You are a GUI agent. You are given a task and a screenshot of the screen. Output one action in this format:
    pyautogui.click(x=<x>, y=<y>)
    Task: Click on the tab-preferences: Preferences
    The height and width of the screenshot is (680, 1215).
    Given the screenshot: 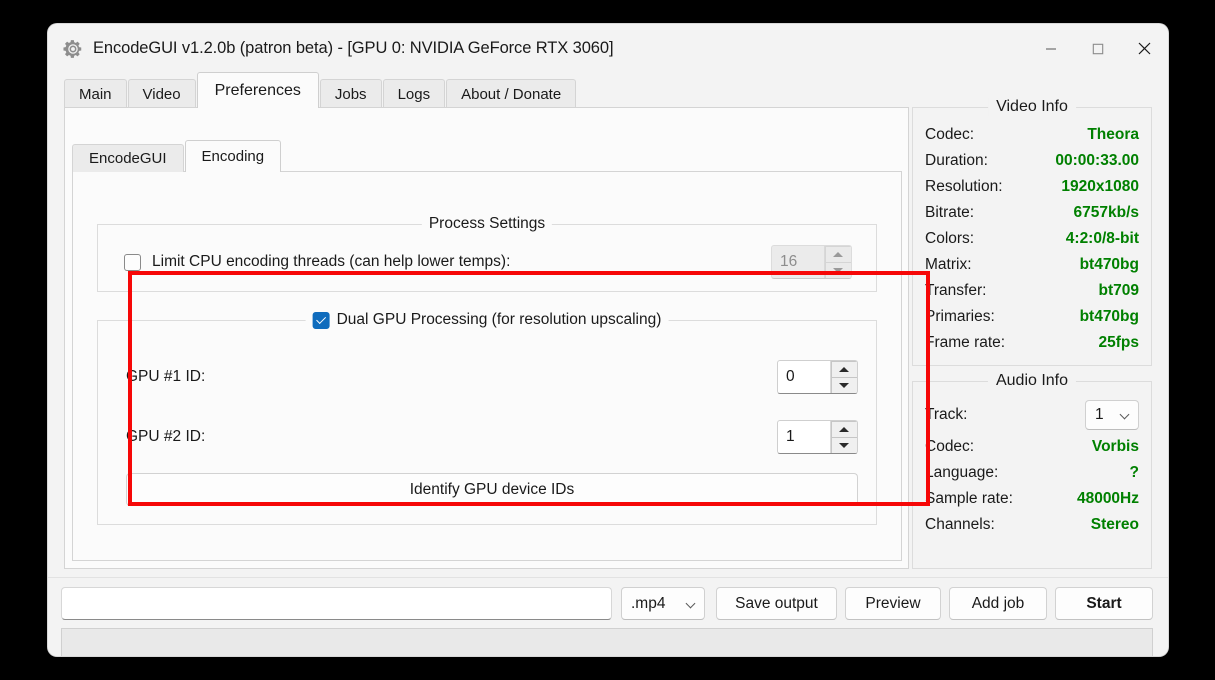 What is the action you would take?
    pyautogui.click(x=257, y=90)
    